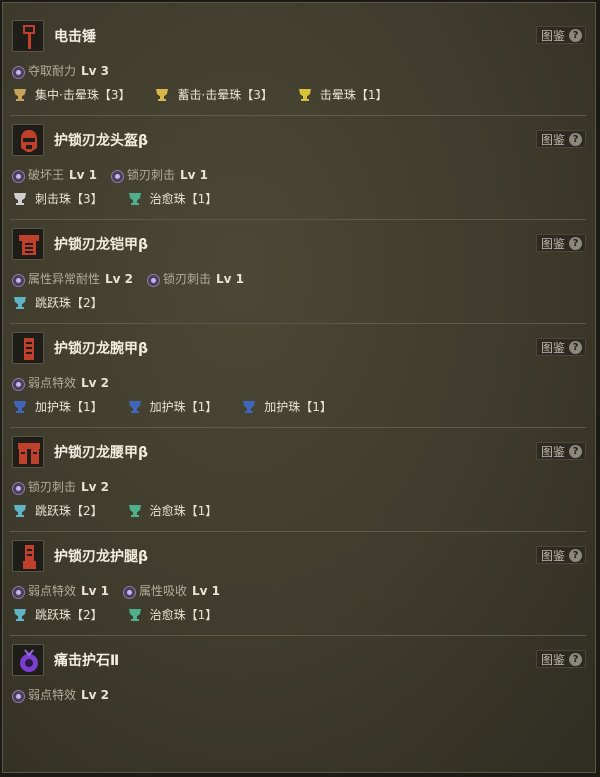  Describe the element at coordinates (95, 70) in the screenshot. I see `skill-level: Lv 3` at that location.